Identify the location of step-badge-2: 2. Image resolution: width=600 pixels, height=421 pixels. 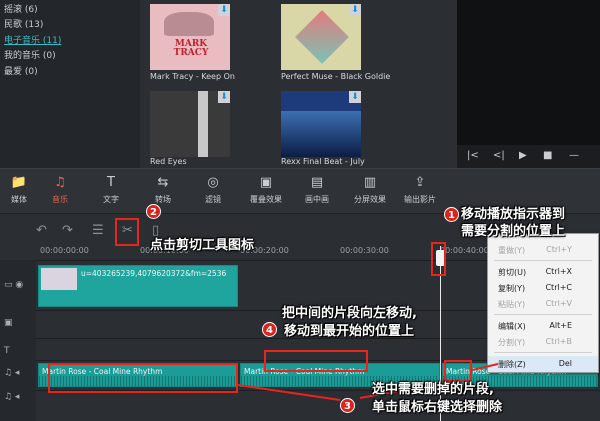
(153, 211).